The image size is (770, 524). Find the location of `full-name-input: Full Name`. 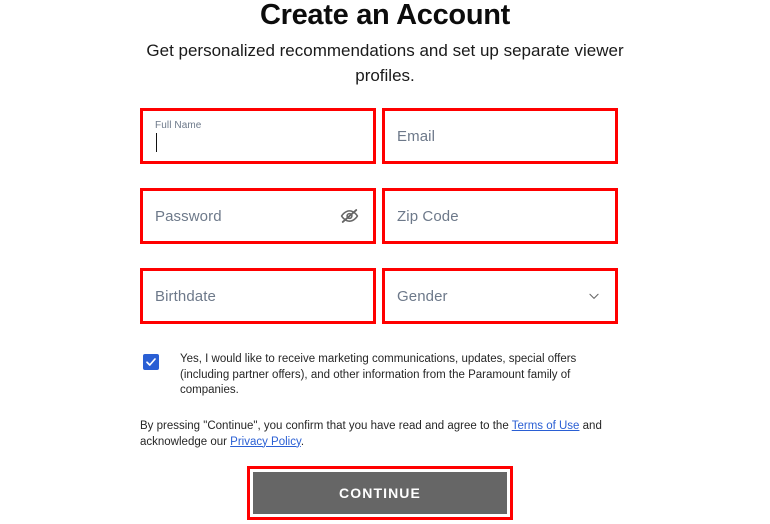

full-name-input: Full Name is located at coordinates (258, 136).